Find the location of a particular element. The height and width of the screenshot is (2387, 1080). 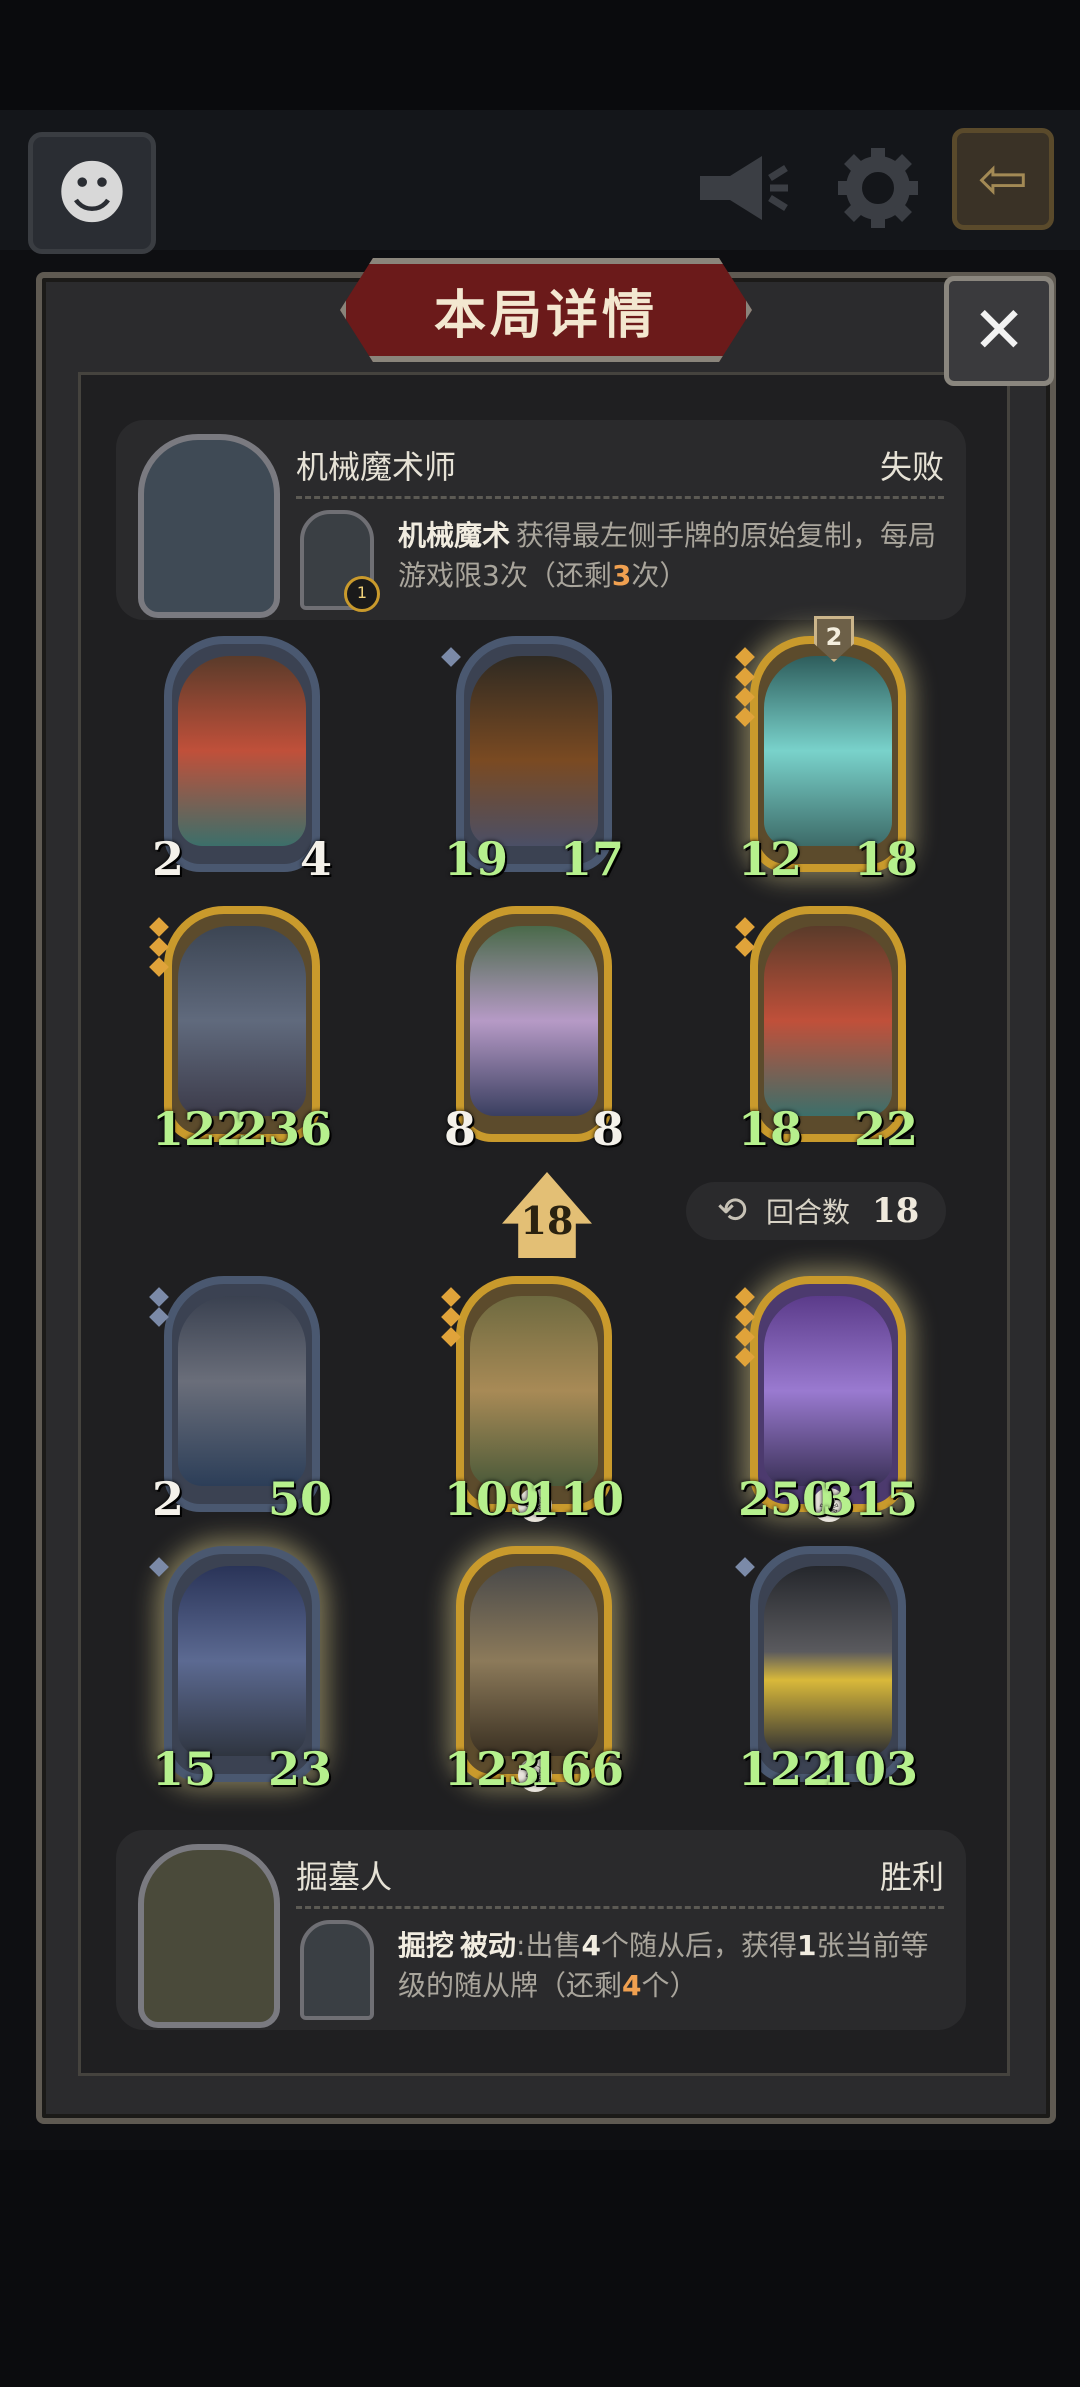

player-minion-6: 122 103 is located at coordinates (826, 1671).